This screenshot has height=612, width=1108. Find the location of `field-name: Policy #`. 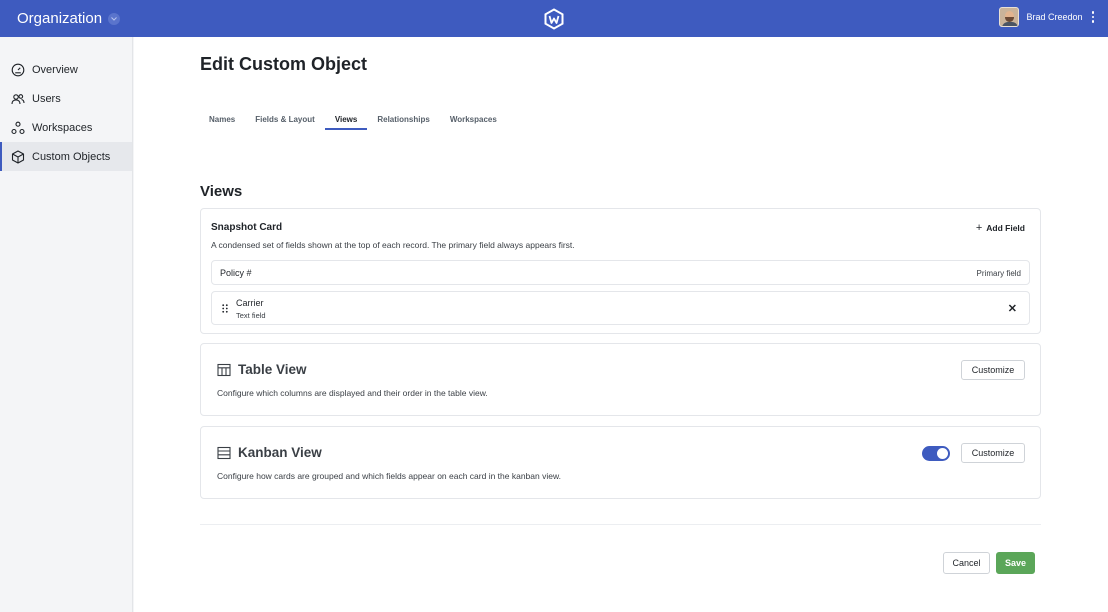

field-name: Policy # is located at coordinates (236, 273).